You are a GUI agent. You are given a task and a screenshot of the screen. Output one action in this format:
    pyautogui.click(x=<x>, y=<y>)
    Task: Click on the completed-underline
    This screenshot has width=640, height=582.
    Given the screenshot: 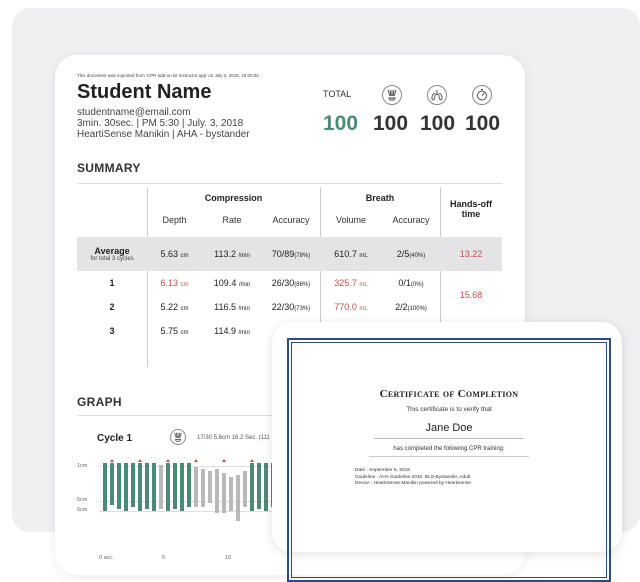 What is the action you would take?
    pyautogui.click(x=449, y=456)
    